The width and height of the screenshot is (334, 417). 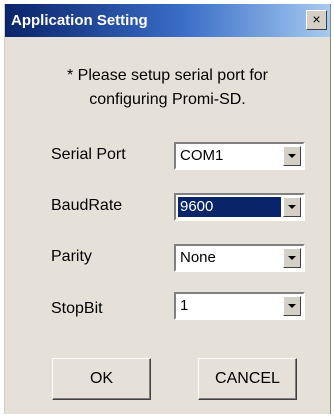 I want to click on parity-value: None, so click(x=198, y=257).